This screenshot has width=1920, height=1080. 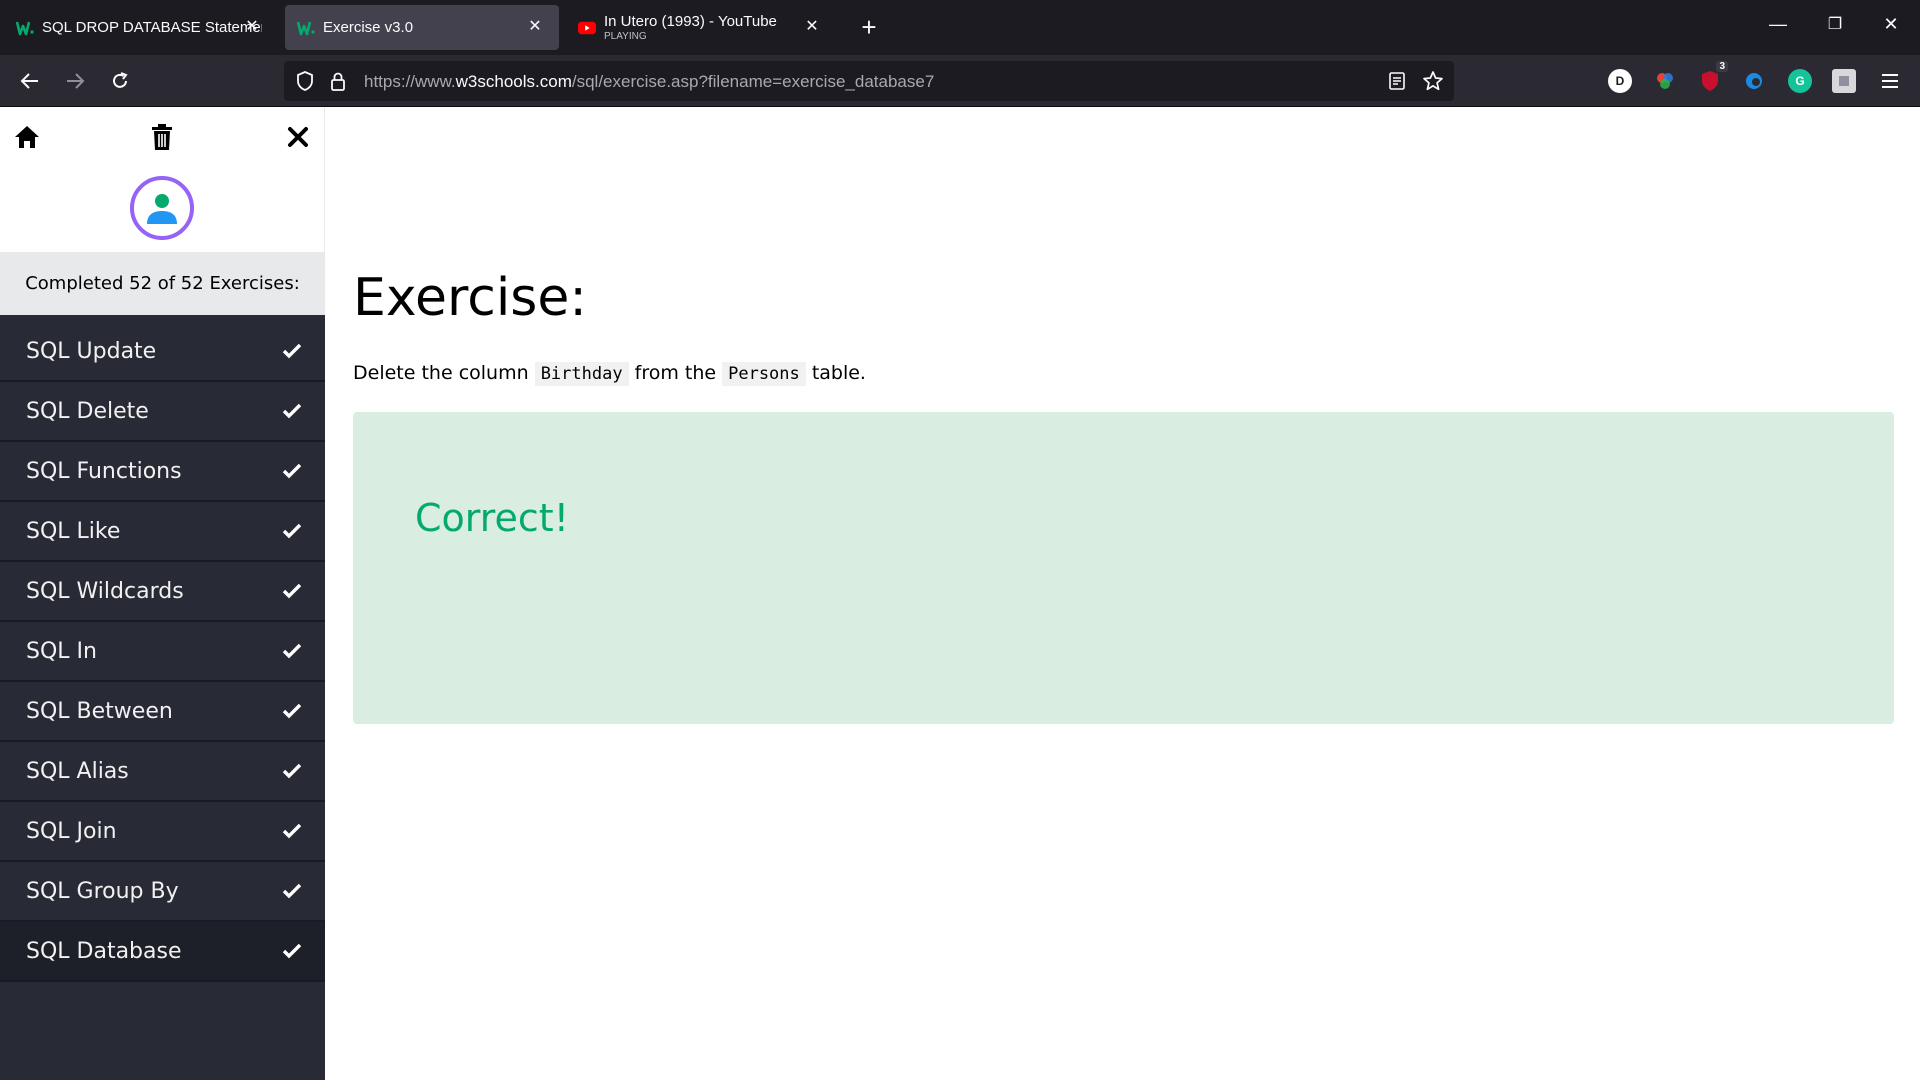 What do you see at coordinates (1397, 83) in the screenshot?
I see `reader-view-icon` at bounding box center [1397, 83].